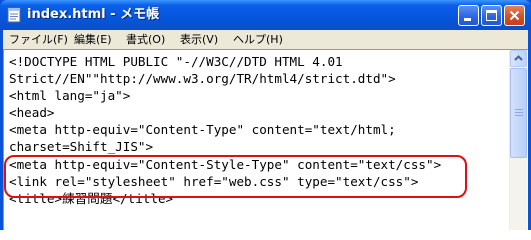 The height and width of the screenshot is (240, 531). I want to click on minimize-icon, so click(467, 19).